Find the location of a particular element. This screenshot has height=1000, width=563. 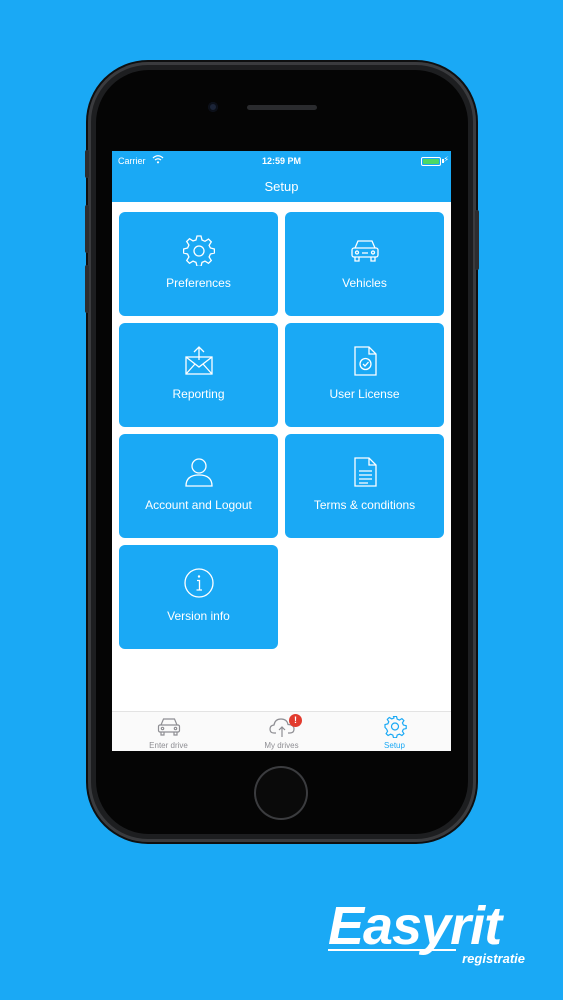

info-icon is located at coordinates (199, 583).